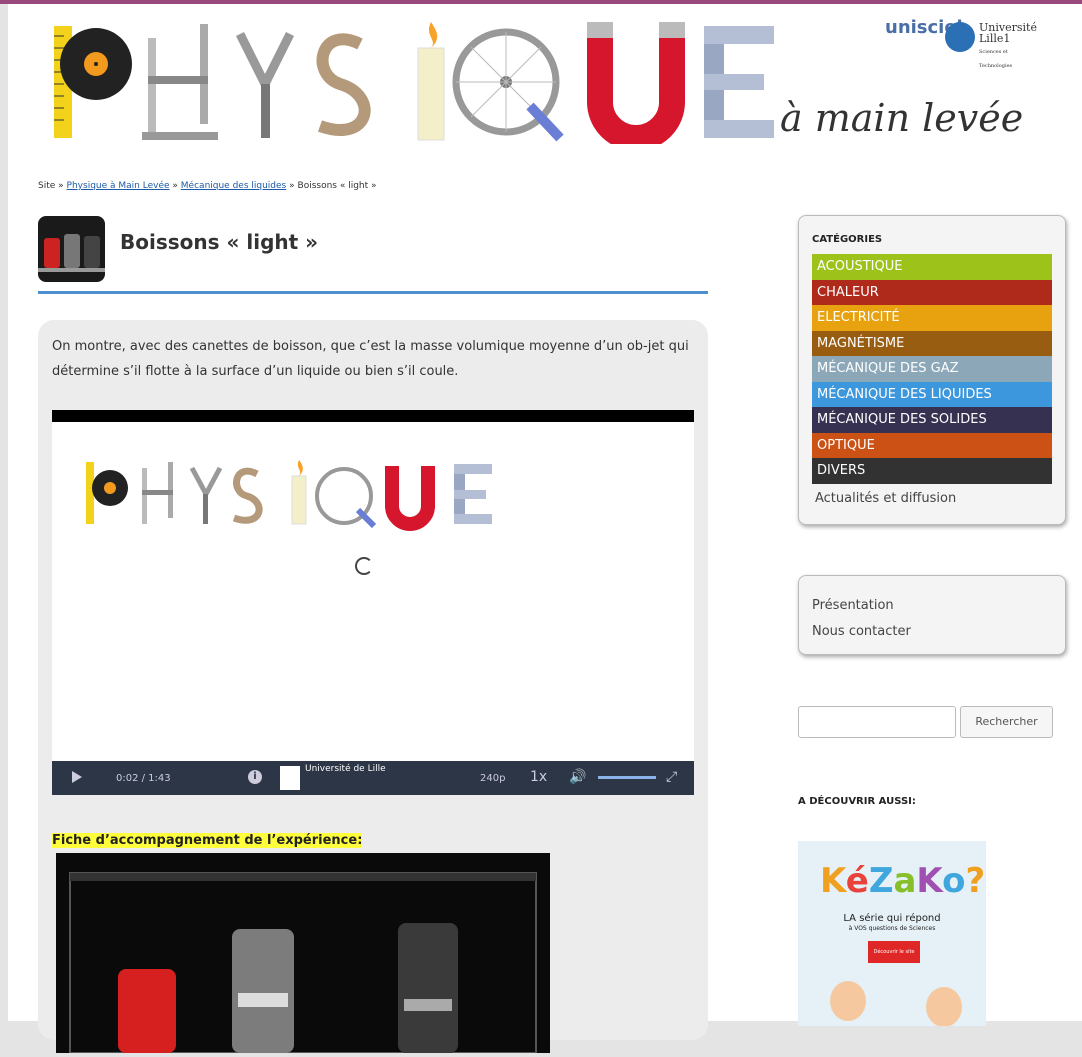  Describe the element at coordinates (636, 89) in the screenshot. I see `magnet-icon` at that location.